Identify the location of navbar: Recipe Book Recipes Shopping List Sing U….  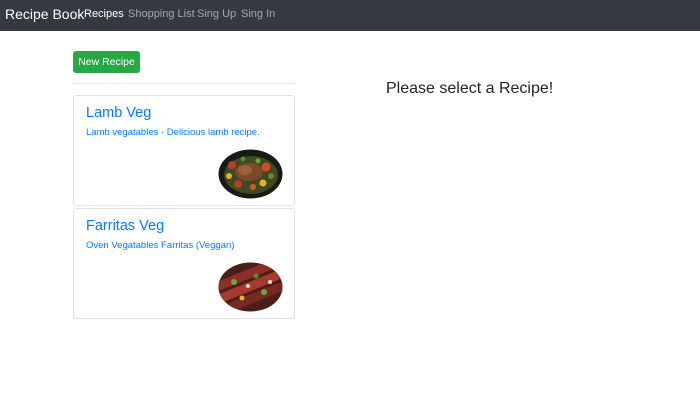
(350, 15).